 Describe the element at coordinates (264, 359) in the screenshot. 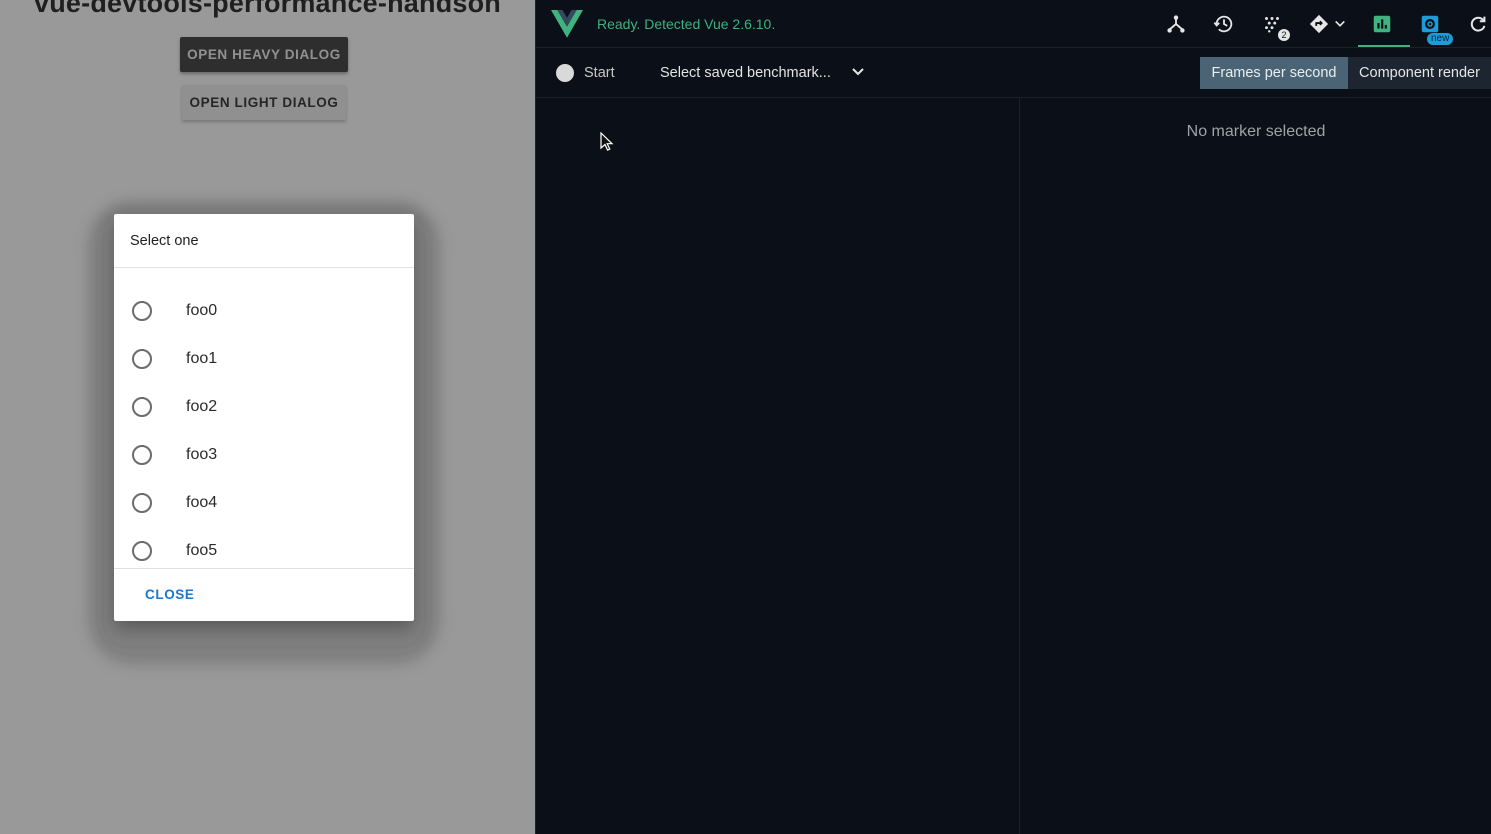

I see `radio-option: foo1` at that location.